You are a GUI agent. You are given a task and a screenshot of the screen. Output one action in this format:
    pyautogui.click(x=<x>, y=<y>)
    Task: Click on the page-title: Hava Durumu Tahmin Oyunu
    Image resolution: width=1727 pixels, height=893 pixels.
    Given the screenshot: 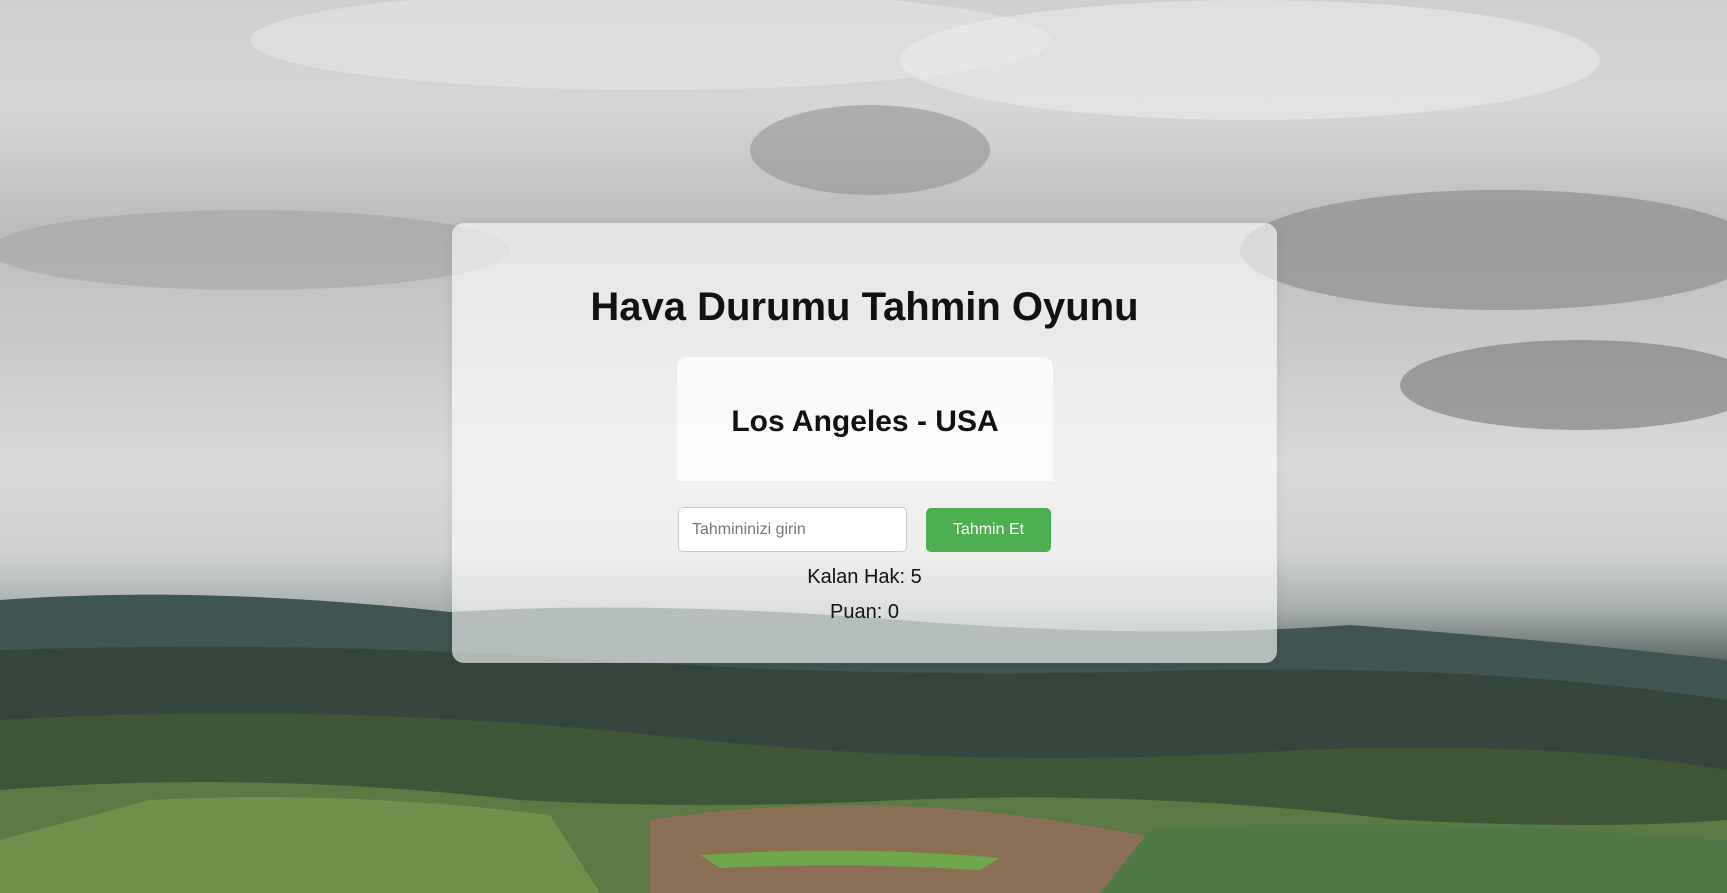 What is the action you would take?
    pyautogui.click(x=864, y=307)
    